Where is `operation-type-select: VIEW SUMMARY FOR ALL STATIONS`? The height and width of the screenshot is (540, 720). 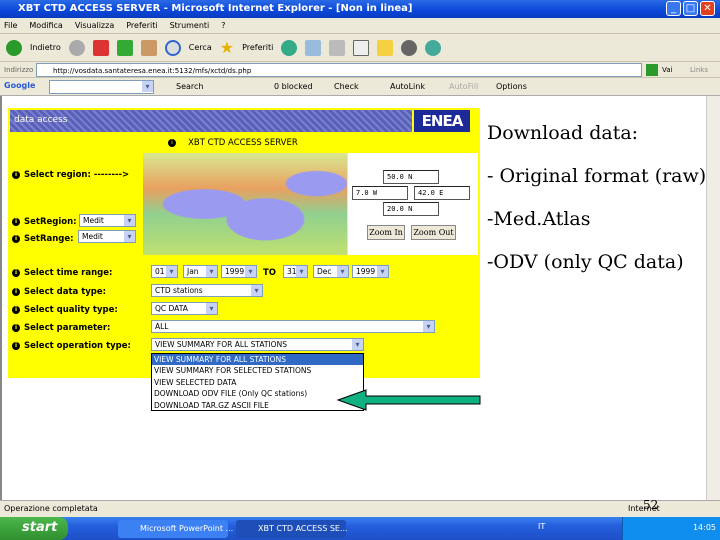
operation-type-select: VIEW SUMMARY FOR ALL STATIONS is located at coordinates (257, 344).